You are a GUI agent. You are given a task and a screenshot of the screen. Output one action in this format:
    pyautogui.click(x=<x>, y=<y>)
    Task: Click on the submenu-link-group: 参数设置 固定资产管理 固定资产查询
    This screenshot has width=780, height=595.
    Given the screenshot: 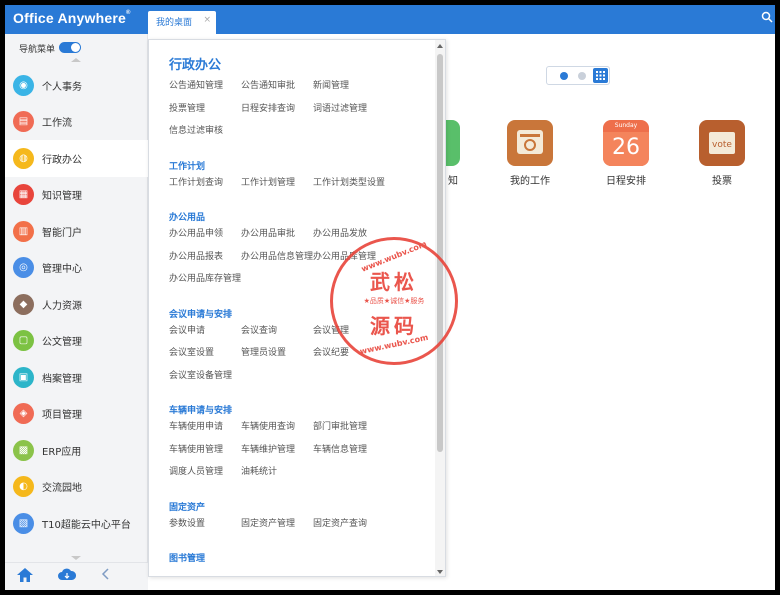 What is the action you would take?
    pyautogui.click(x=304, y=527)
    